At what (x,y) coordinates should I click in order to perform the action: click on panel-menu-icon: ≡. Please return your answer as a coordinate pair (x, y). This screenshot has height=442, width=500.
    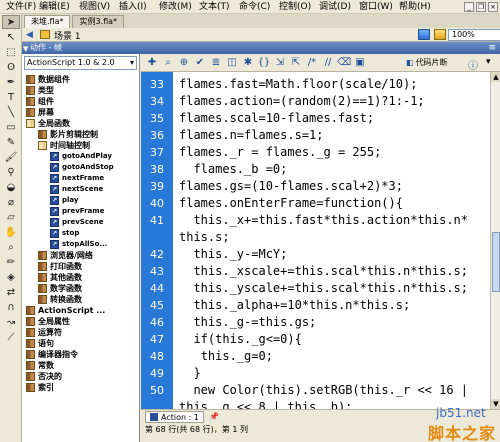
    Looking at the image, I should click on (492, 48).